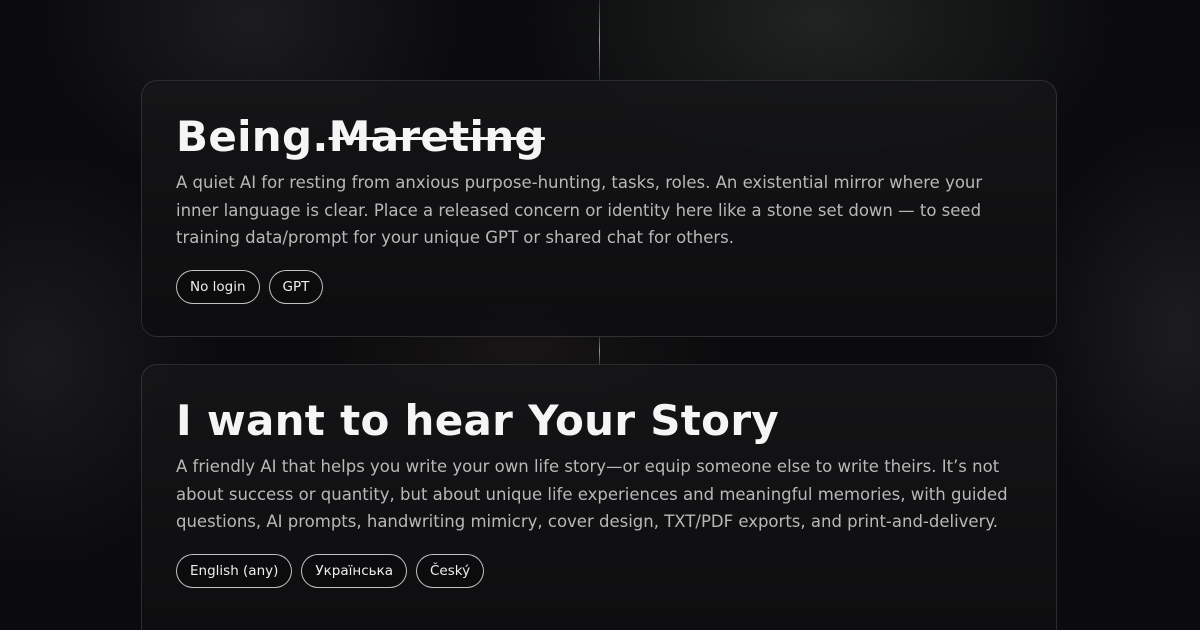  Describe the element at coordinates (436, 136) in the screenshot. I see `title-struck-word: Mareting` at that location.